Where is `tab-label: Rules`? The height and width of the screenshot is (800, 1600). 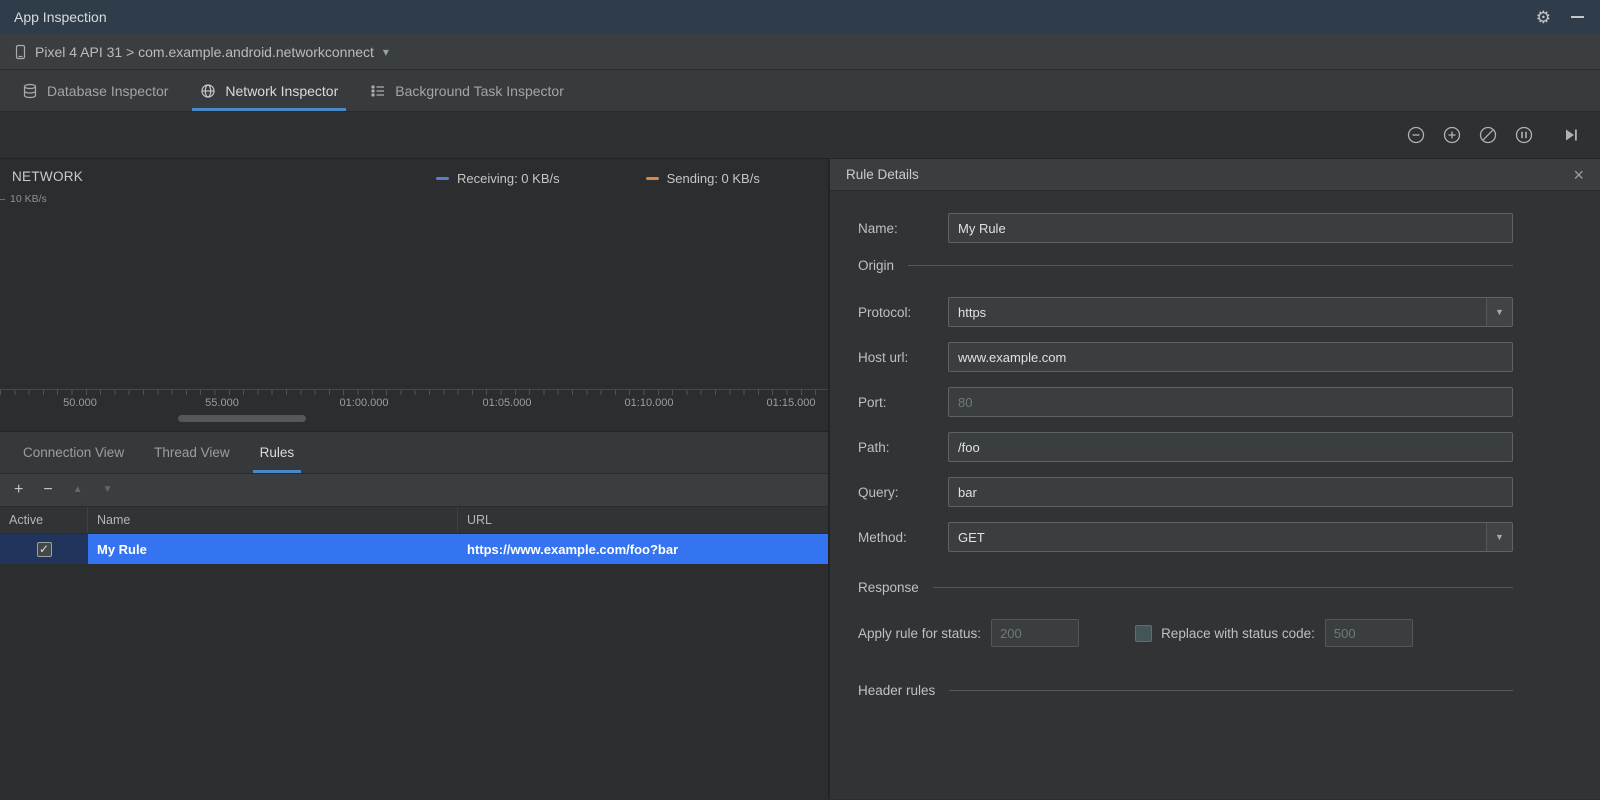 tab-label: Rules is located at coordinates (277, 452).